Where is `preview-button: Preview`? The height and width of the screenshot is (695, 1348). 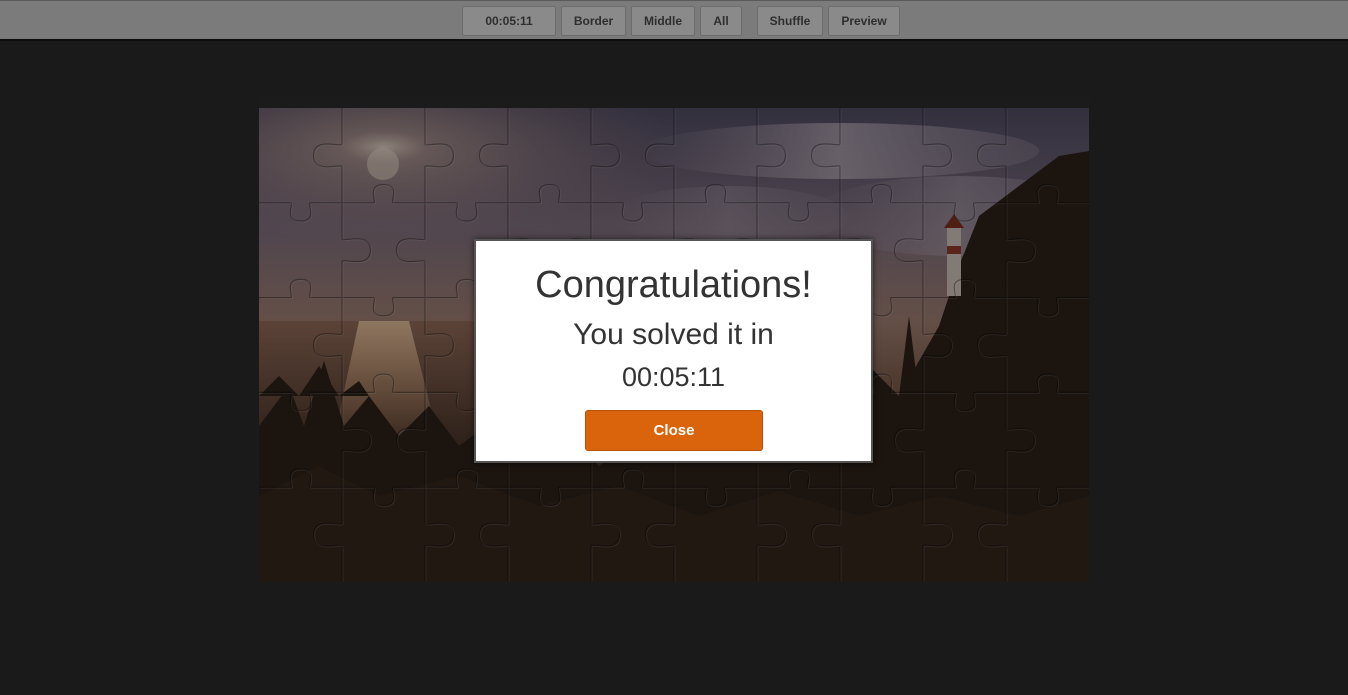 preview-button: Preview is located at coordinates (864, 21).